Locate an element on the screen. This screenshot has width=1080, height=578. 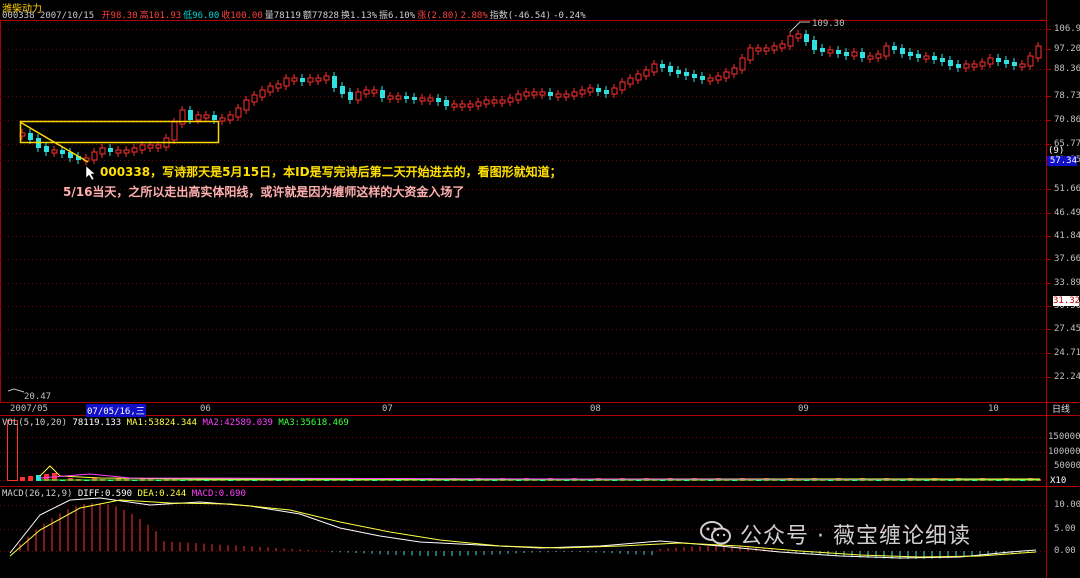
price-tick-14: 24.71 is located at coordinates (1067, 353).